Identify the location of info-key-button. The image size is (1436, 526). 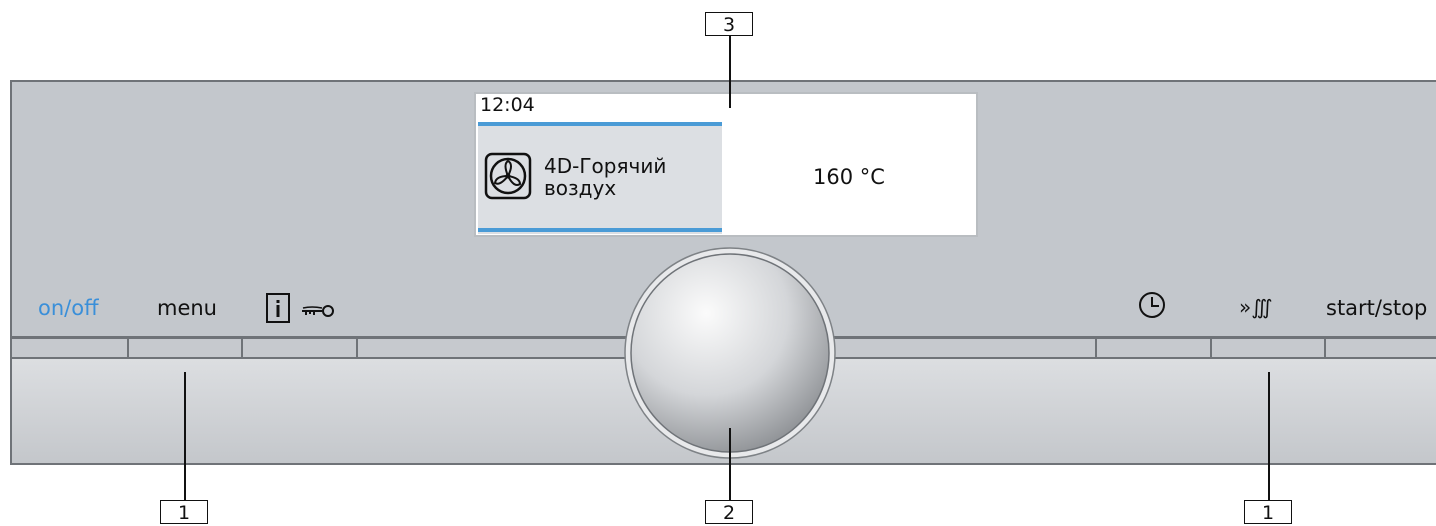
(306, 310).